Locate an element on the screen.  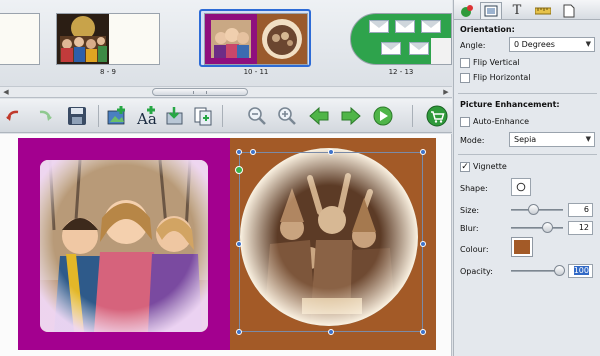
scroll-left-icon: ◀ is located at coordinates (6, 92).